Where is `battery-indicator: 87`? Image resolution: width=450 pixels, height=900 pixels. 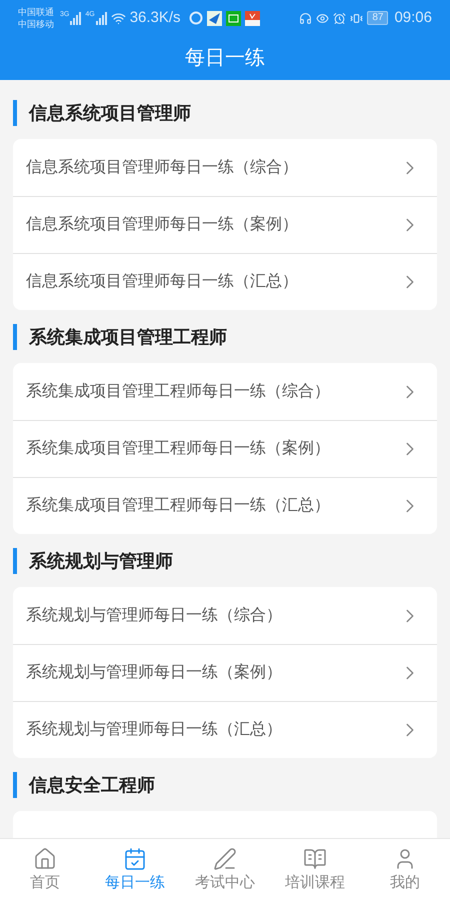
battery-indicator: 87 is located at coordinates (377, 18).